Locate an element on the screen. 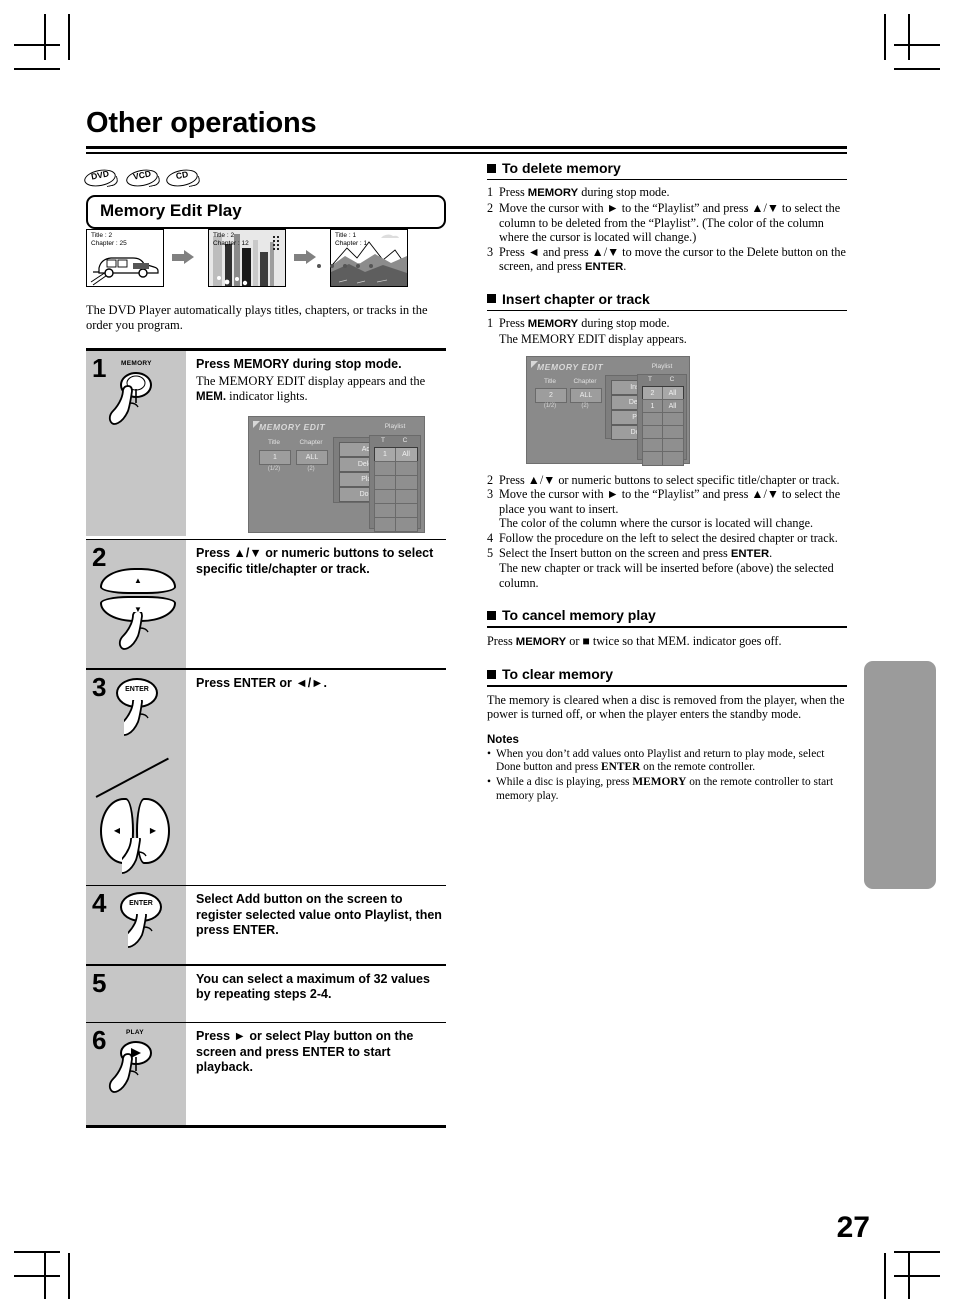  delete-step-1-b: during stop mode. is located at coordinates (624, 192).